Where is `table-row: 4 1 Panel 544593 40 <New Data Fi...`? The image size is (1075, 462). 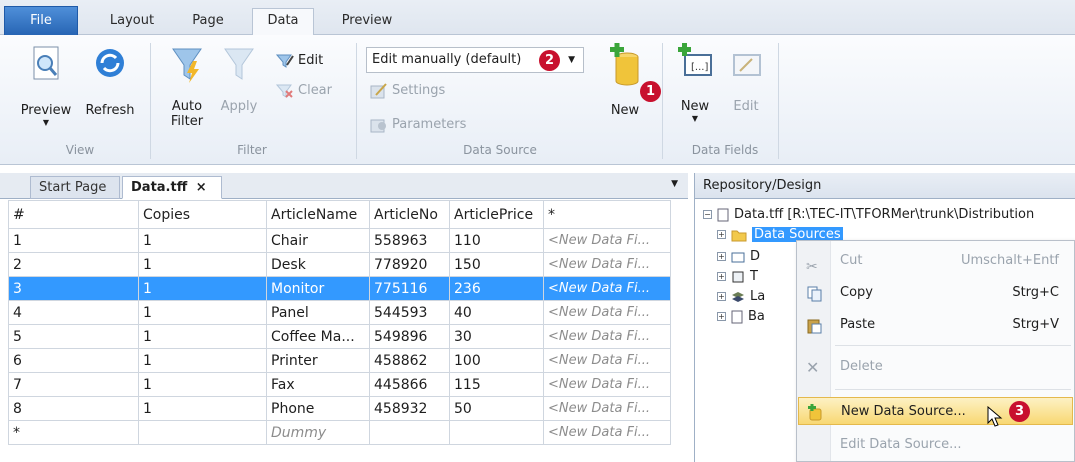 table-row: 4 1 Panel 544593 40 <New Data Fi... is located at coordinates (339, 312).